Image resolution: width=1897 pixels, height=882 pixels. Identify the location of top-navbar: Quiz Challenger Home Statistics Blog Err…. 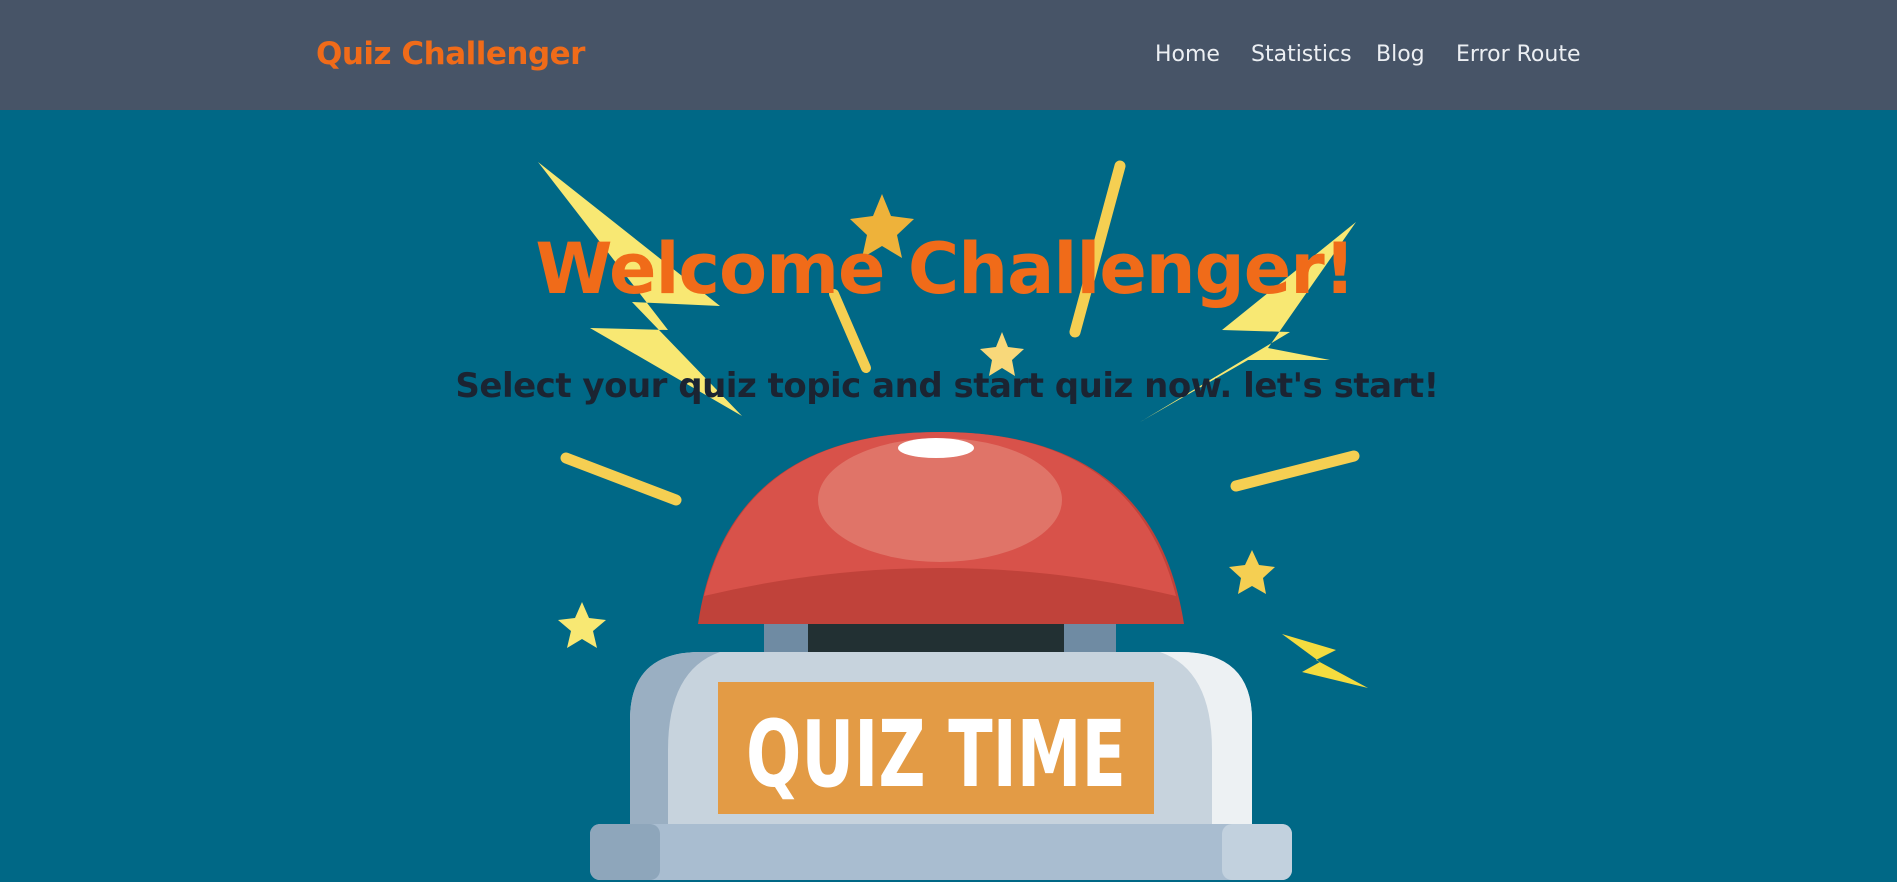
(948, 55).